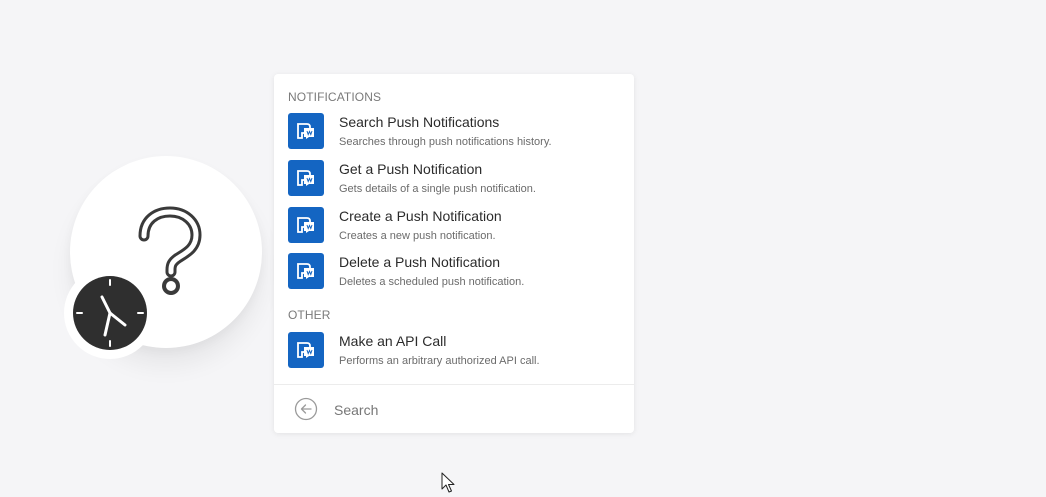 Image resolution: width=1046 pixels, height=497 pixels. Describe the element at coordinates (474, 410) in the screenshot. I see `search-input` at that location.